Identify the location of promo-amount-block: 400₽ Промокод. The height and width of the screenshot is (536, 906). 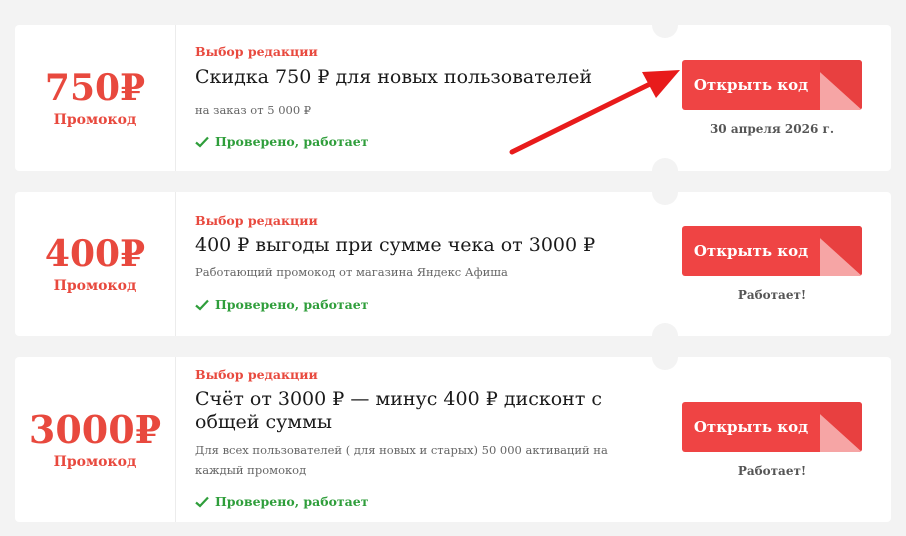
(95, 264).